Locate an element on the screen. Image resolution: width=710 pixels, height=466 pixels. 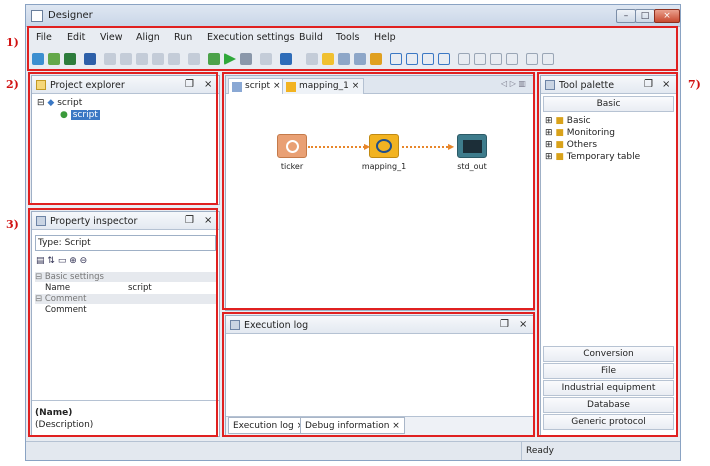
distribute-v-icon is located at coordinates (512, 59).